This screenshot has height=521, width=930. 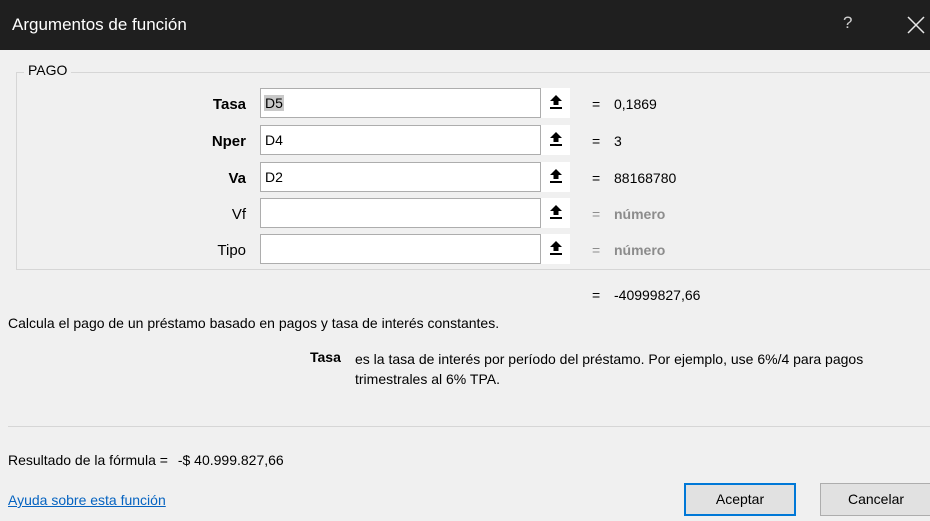 What do you see at coordinates (875, 499) in the screenshot?
I see `cancel-button: Cancelar` at bounding box center [875, 499].